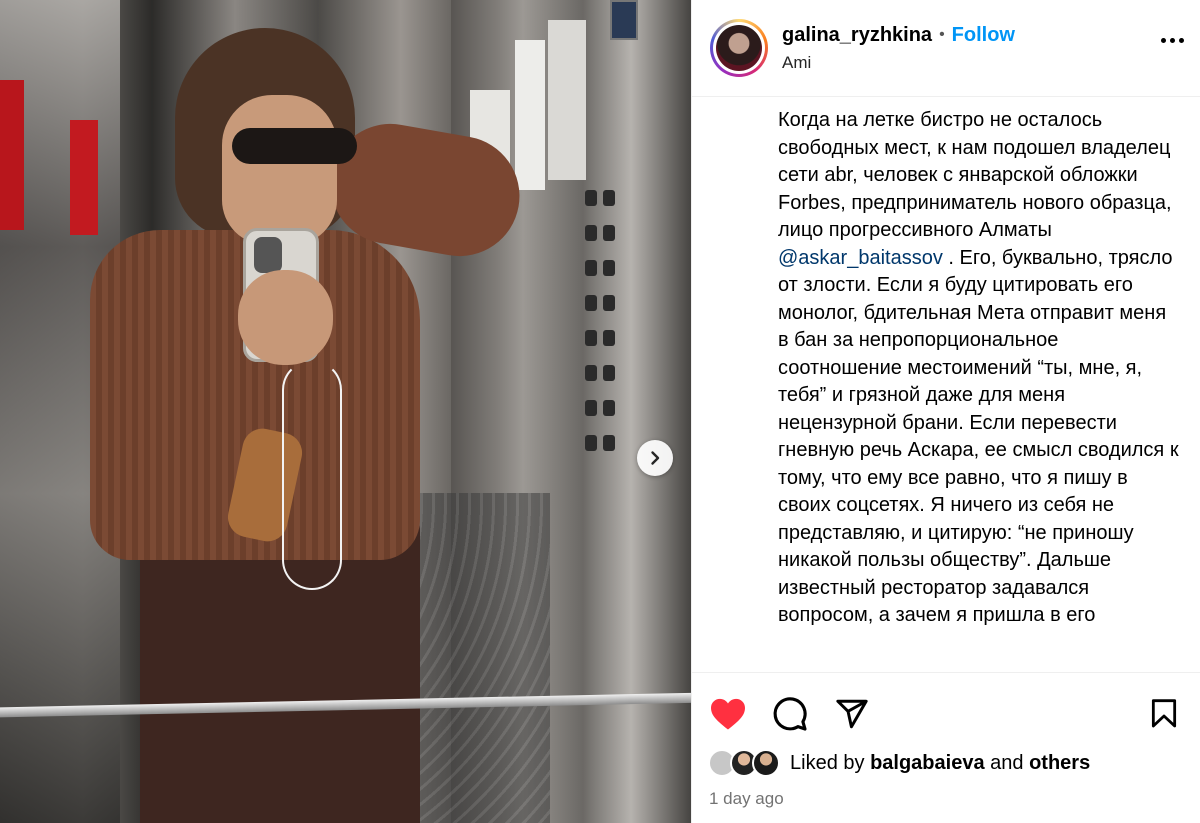 The height and width of the screenshot is (823, 1200). I want to click on post-header: galina_ryzhkina • Follow Ami, so click(946, 48).